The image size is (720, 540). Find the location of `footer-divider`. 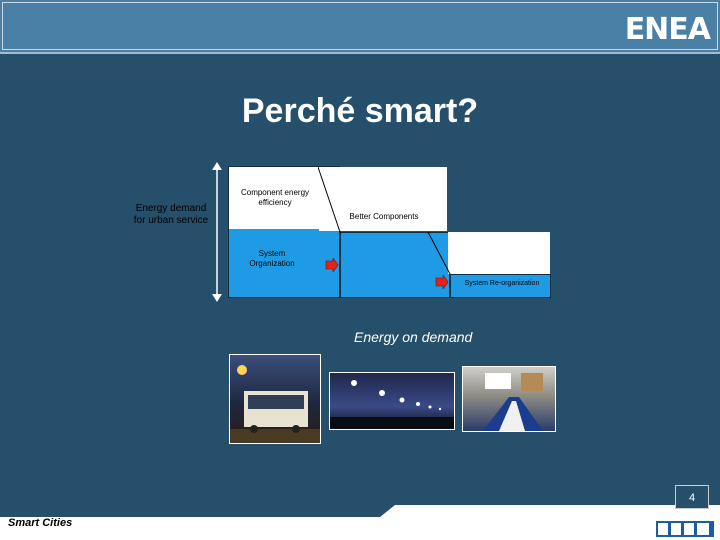

footer-divider is located at coordinates (360, 512).